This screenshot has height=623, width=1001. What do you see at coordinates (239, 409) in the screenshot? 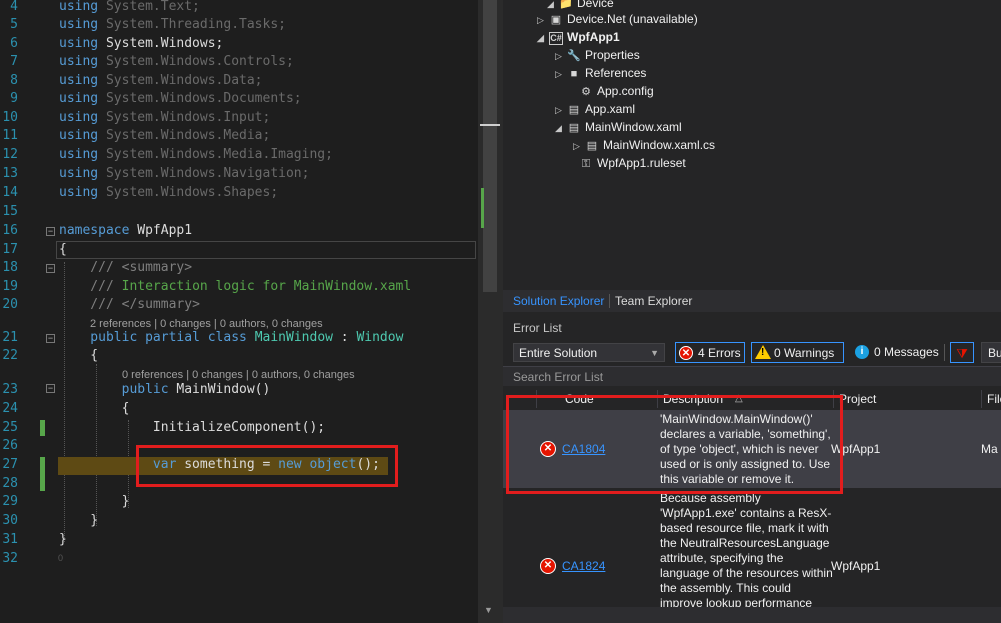
I see `code-line: 24 {` at bounding box center [239, 409].